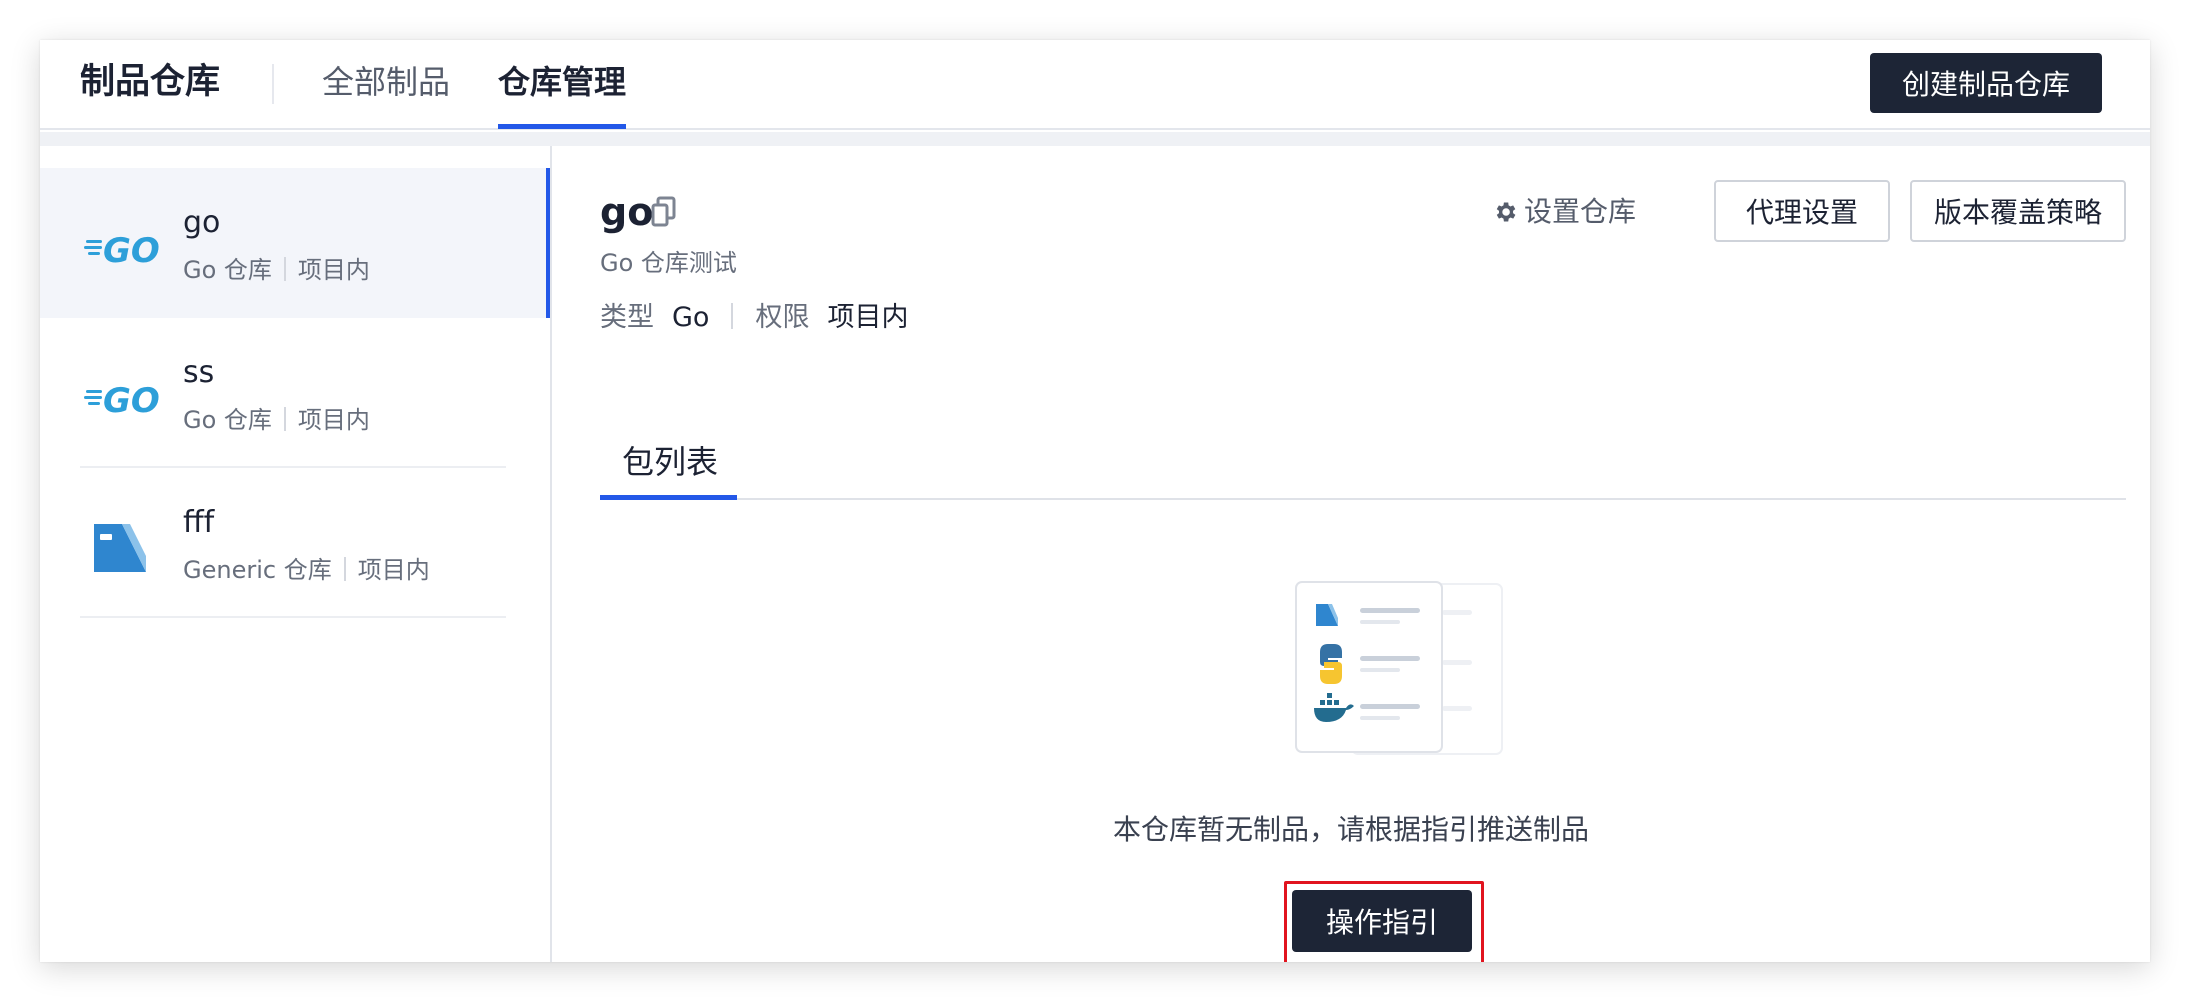 Image resolution: width=2192 pixels, height=1002 pixels. Describe the element at coordinates (150, 82) in the screenshot. I see `app-title: 制品仓库` at that location.